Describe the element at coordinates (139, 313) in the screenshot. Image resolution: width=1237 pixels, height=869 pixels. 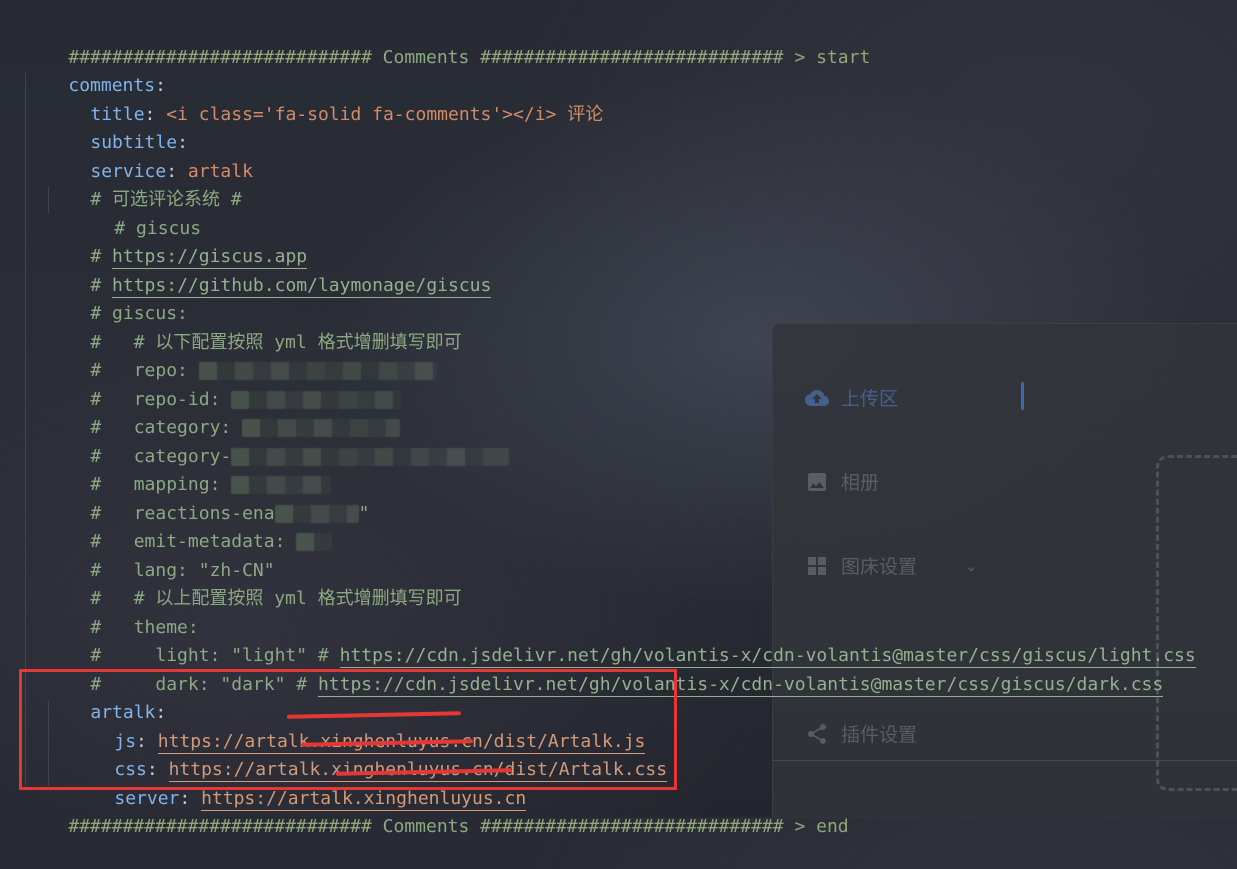
I see `comment-line-giscus-config: # giscus:` at that location.